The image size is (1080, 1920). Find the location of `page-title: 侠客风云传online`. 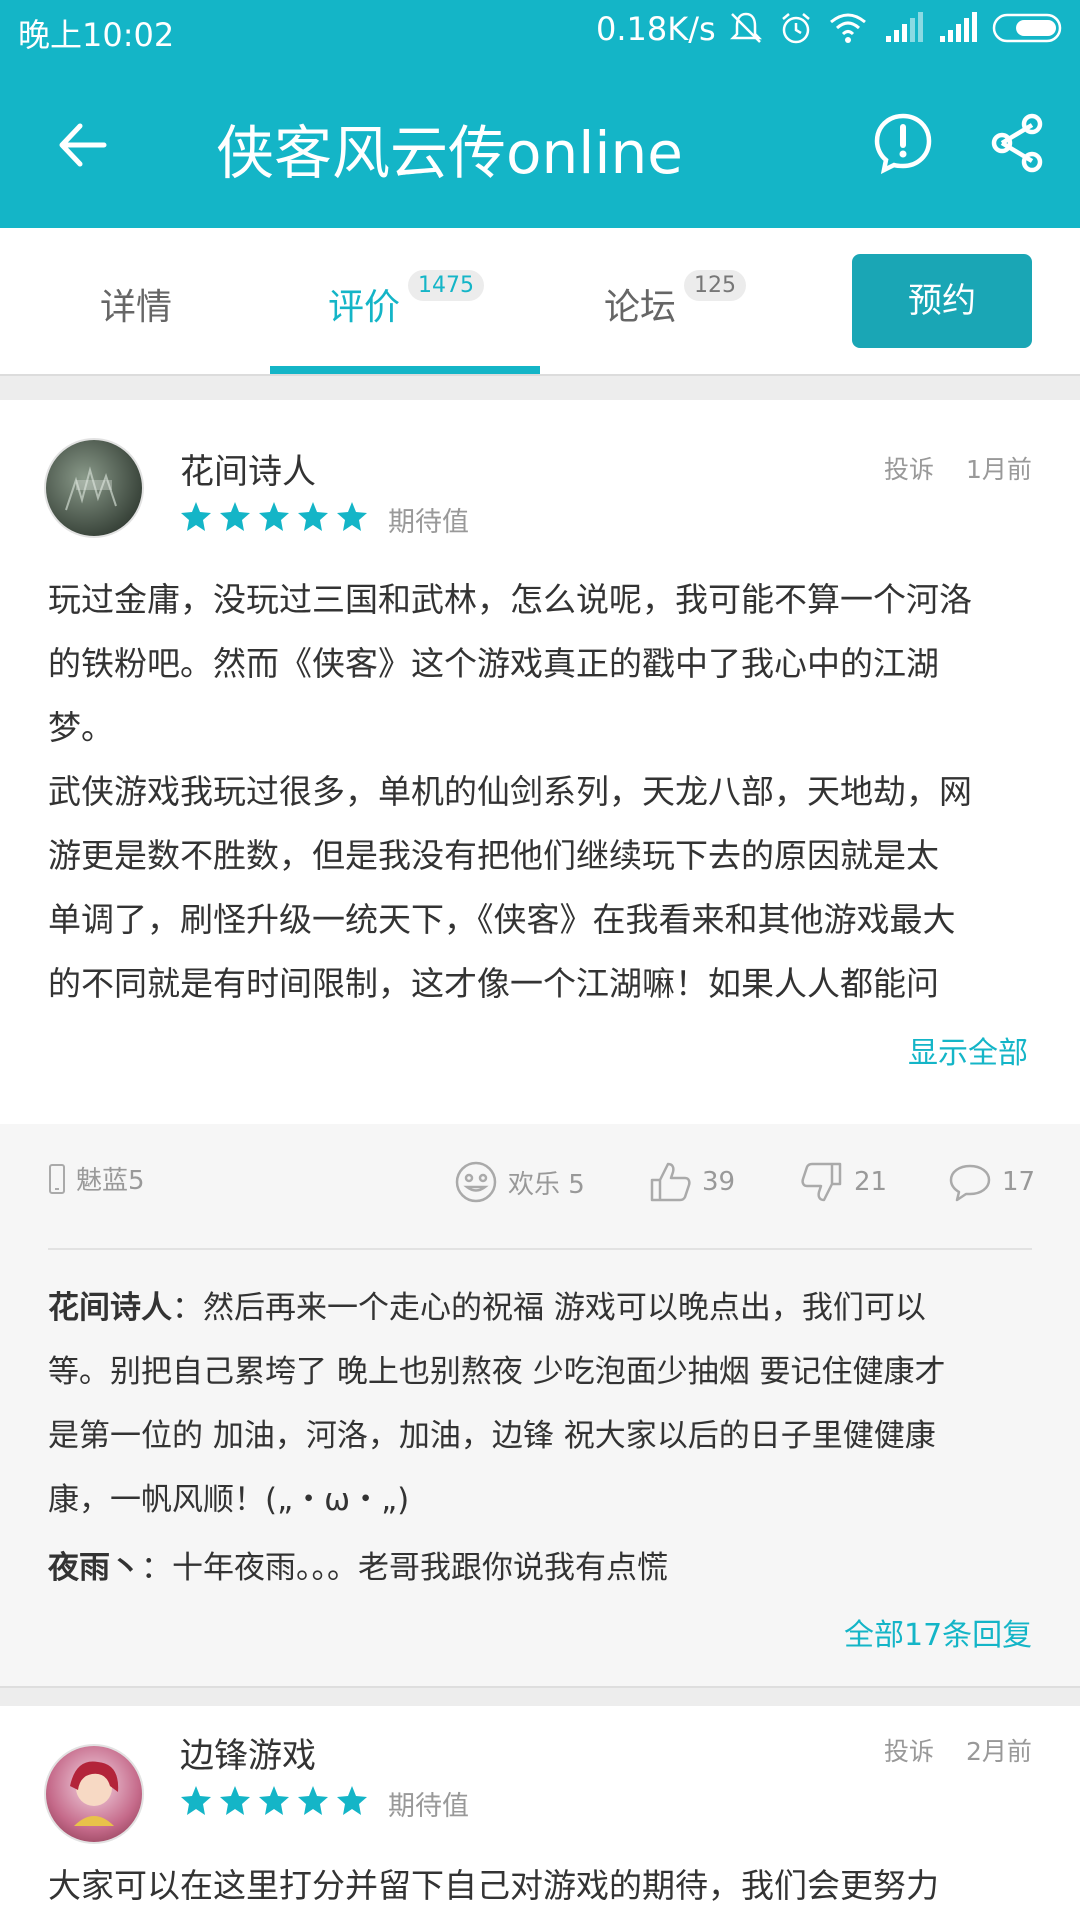

page-title: 侠客风云传online is located at coordinates (449, 153).